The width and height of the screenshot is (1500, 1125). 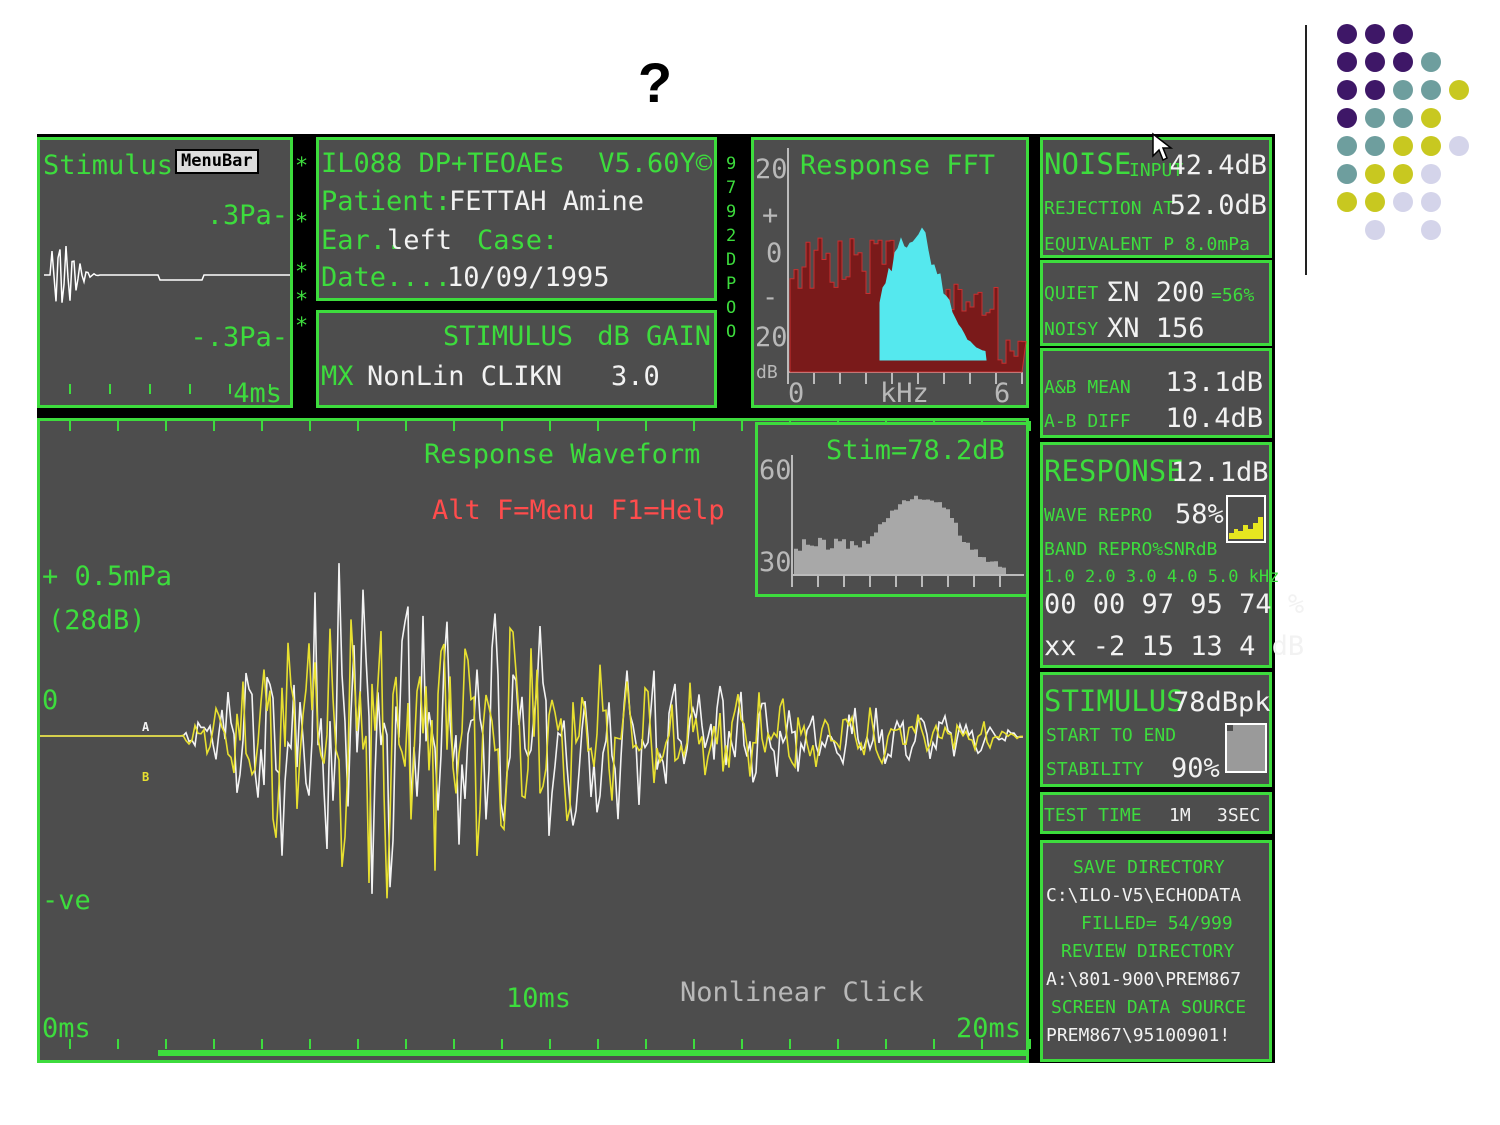 What do you see at coordinates (1195, 768) in the screenshot?
I see `stability-value: 90%` at bounding box center [1195, 768].